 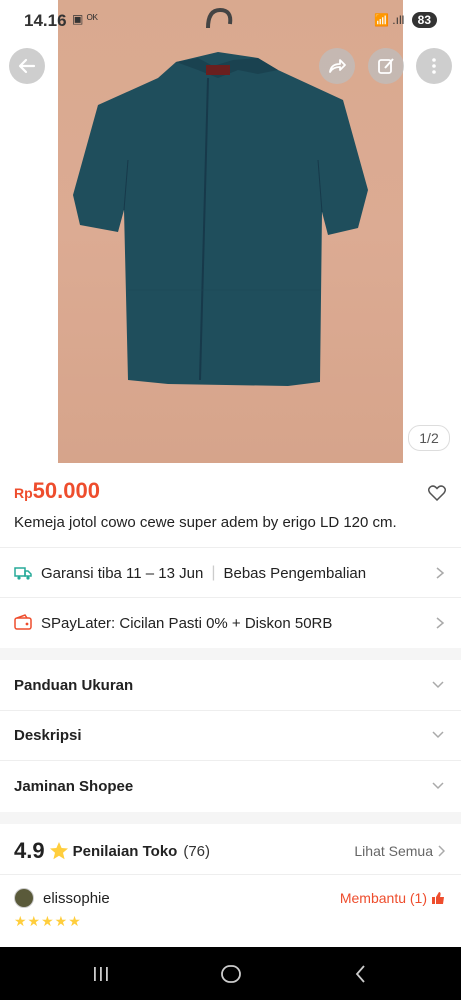 What do you see at coordinates (23, 573) in the screenshot?
I see `truck-icon` at bounding box center [23, 573].